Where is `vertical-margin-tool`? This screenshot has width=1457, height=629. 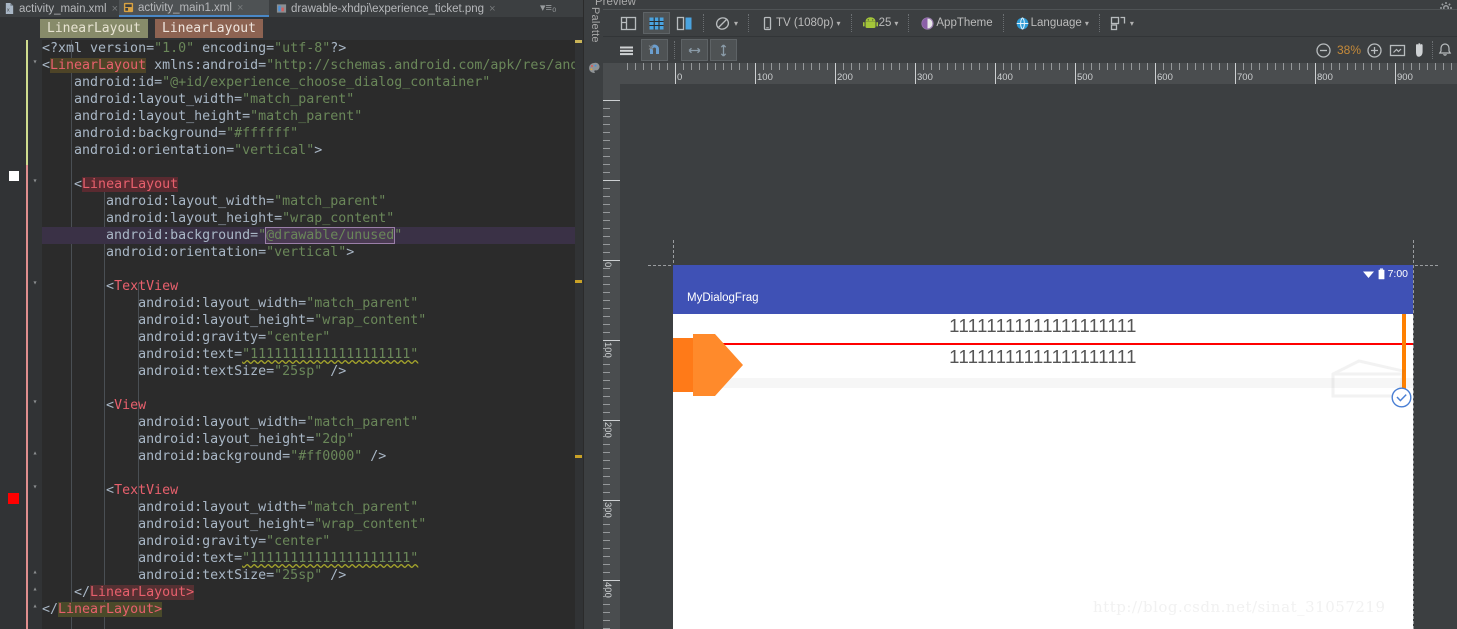 vertical-margin-tool is located at coordinates (723, 50).